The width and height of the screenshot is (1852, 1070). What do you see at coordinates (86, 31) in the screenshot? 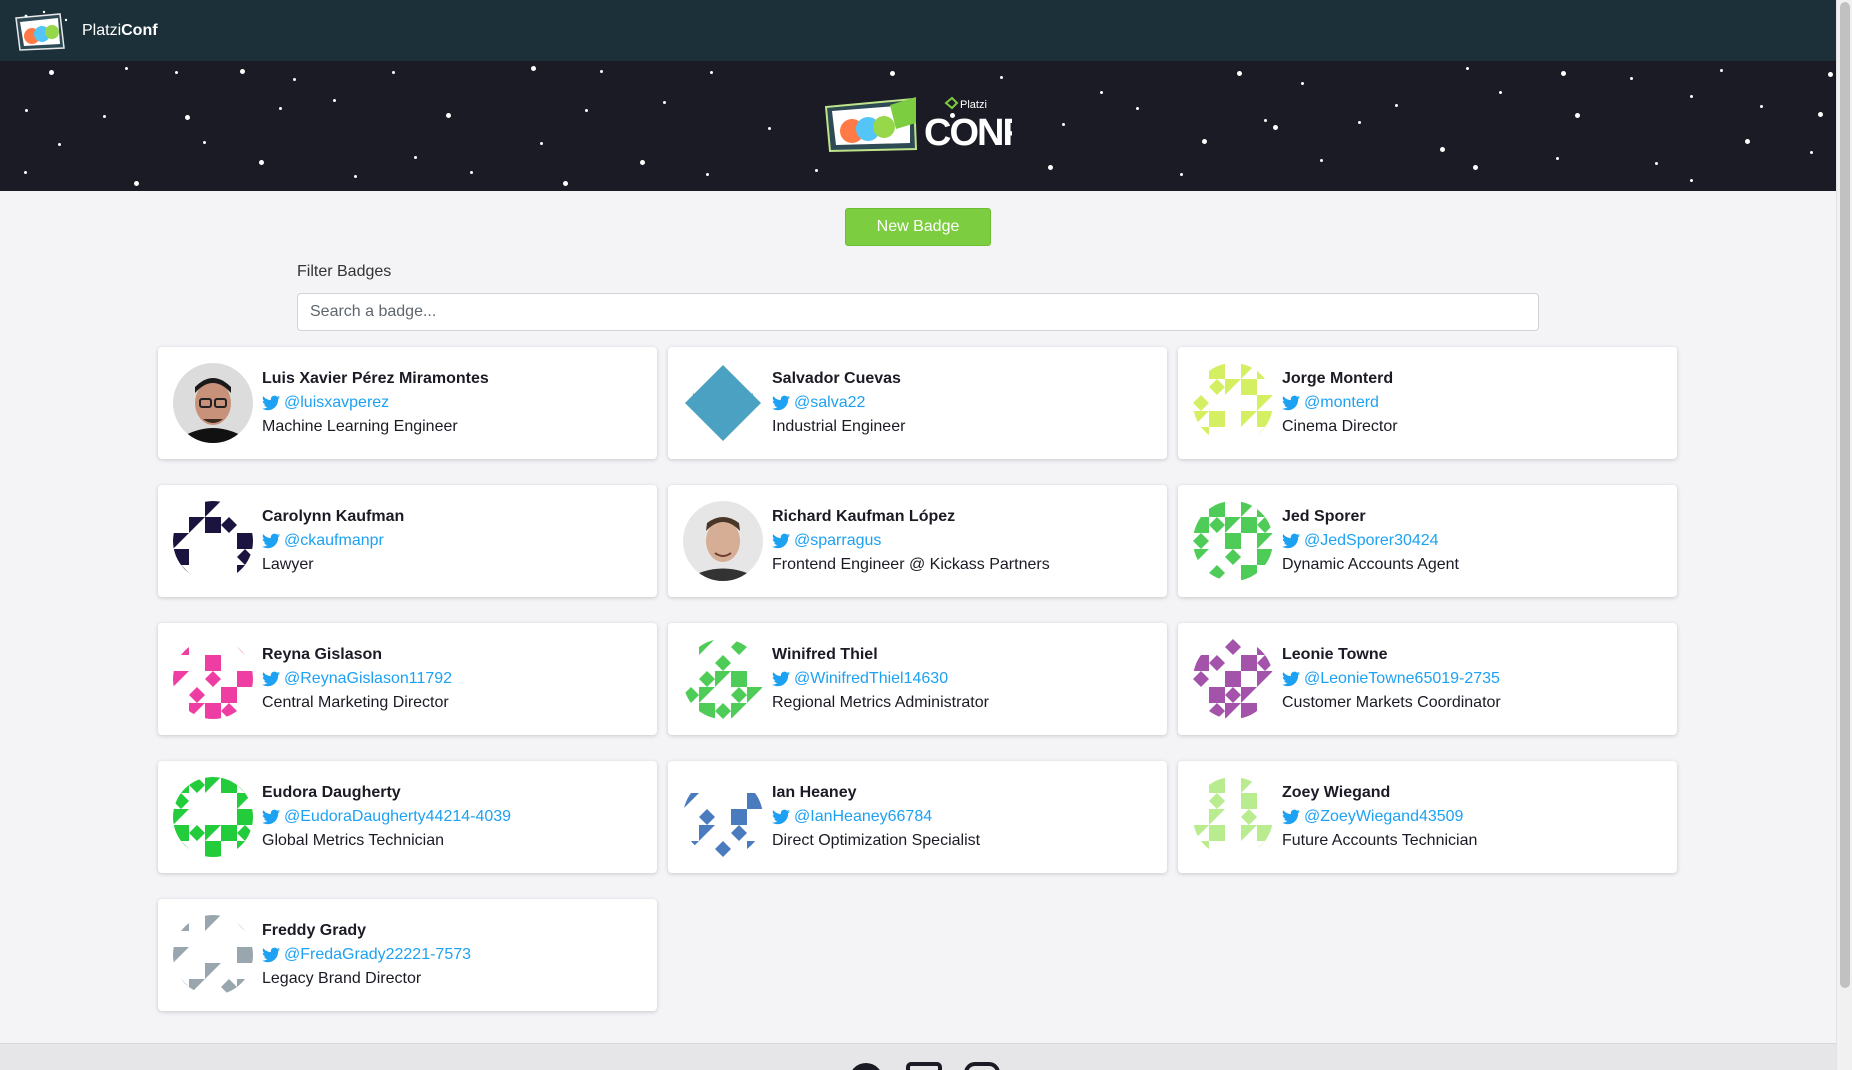
I see `nav-brand-link: PlatziConf` at bounding box center [86, 31].